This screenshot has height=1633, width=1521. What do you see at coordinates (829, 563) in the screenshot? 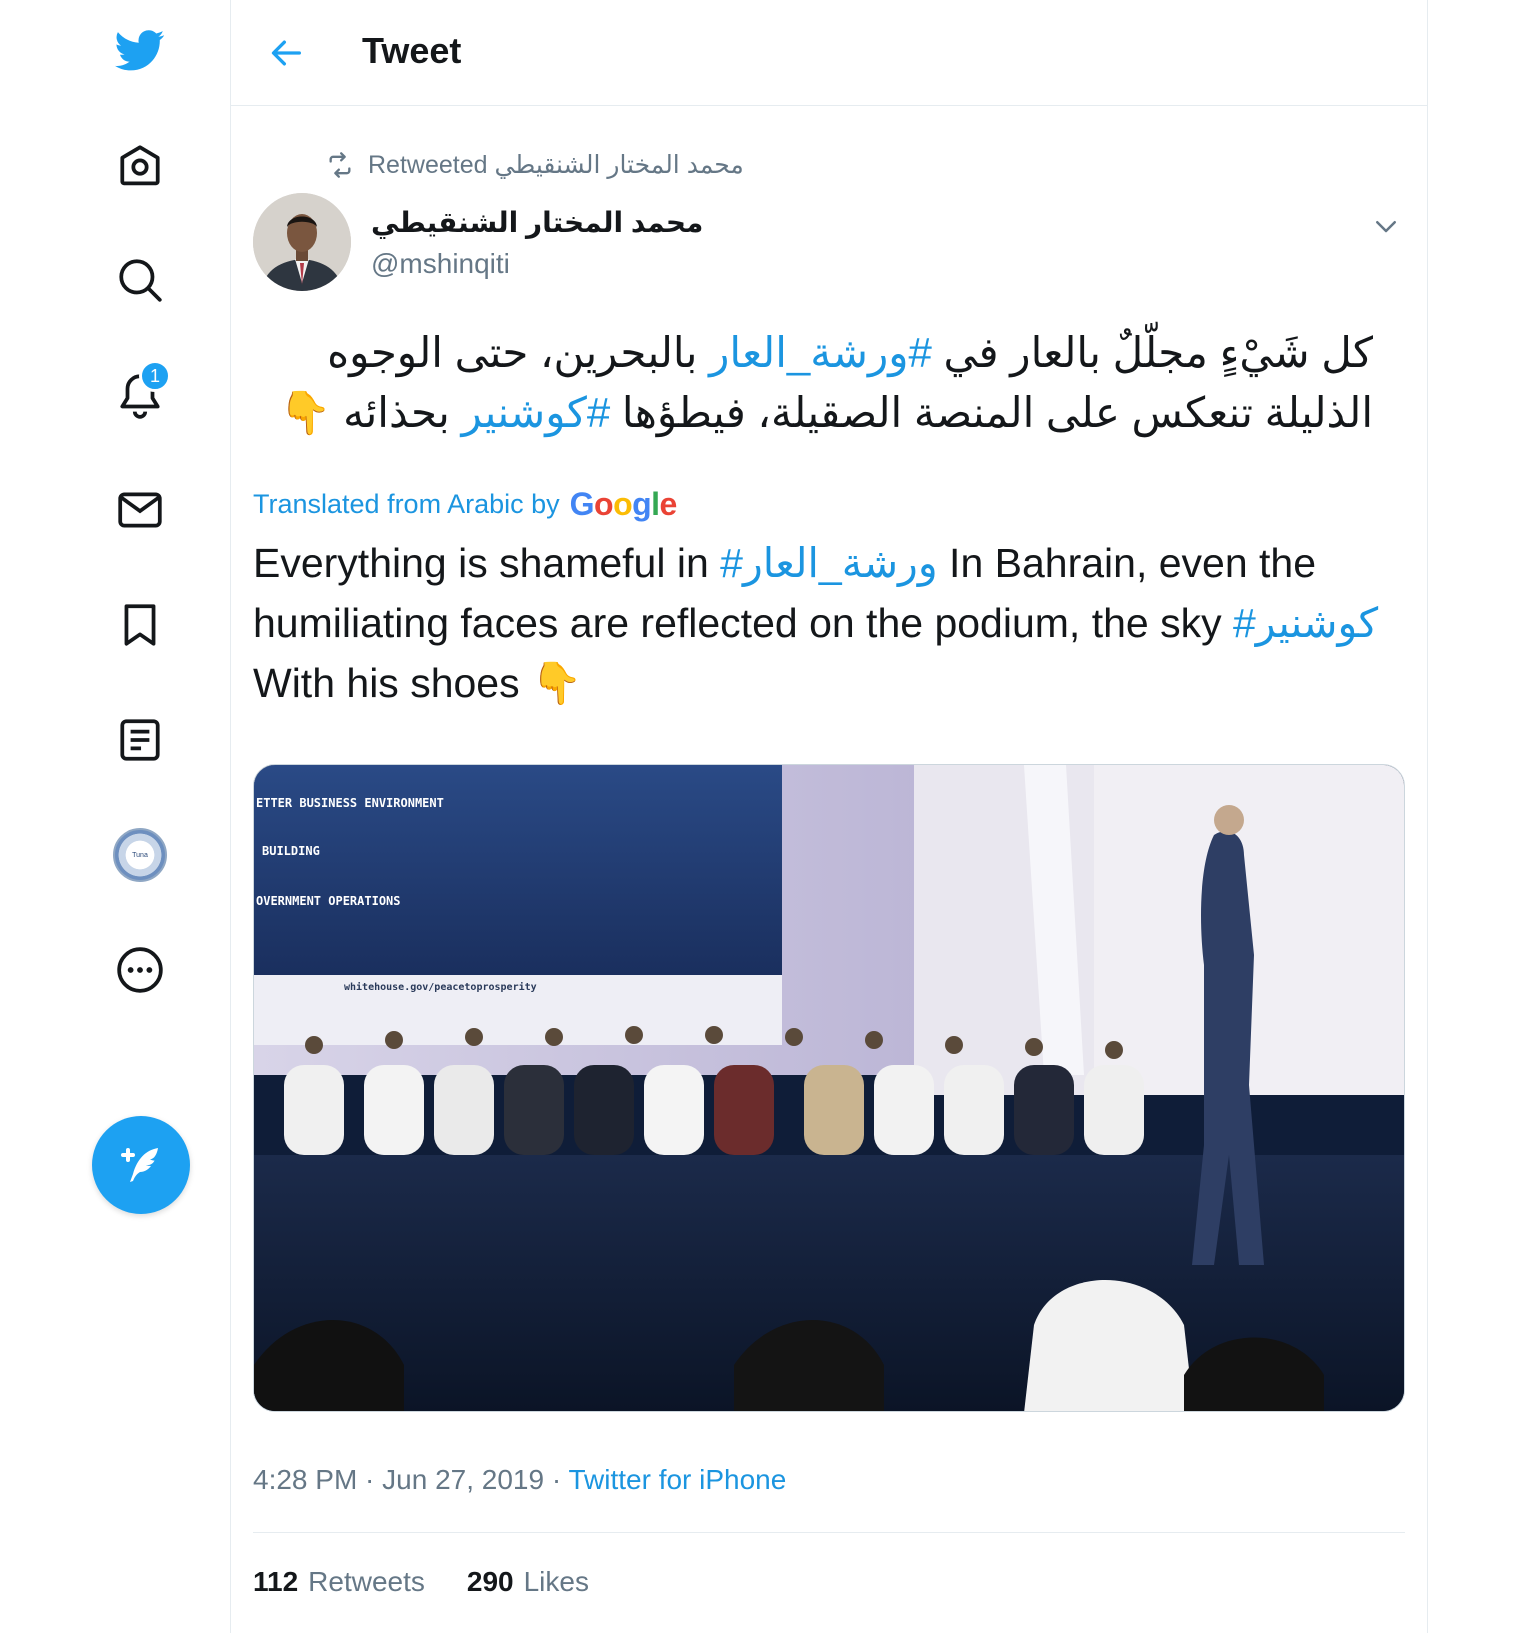
I see `hashtag-link: ورشة_العار#` at bounding box center [829, 563].